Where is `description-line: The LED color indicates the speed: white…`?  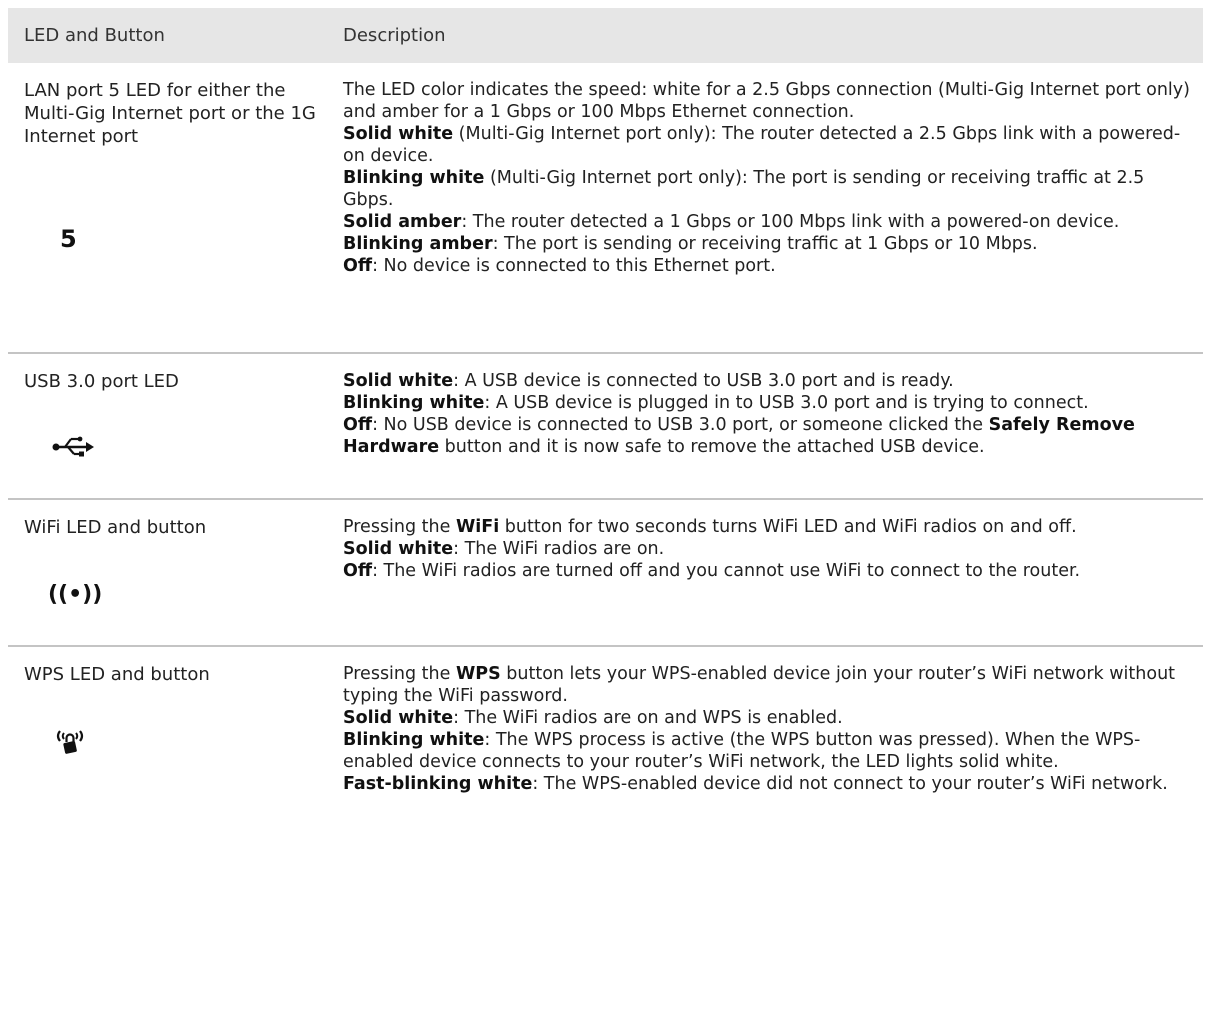
description-line: The LED color indicates the speed: white… is located at coordinates (770, 101).